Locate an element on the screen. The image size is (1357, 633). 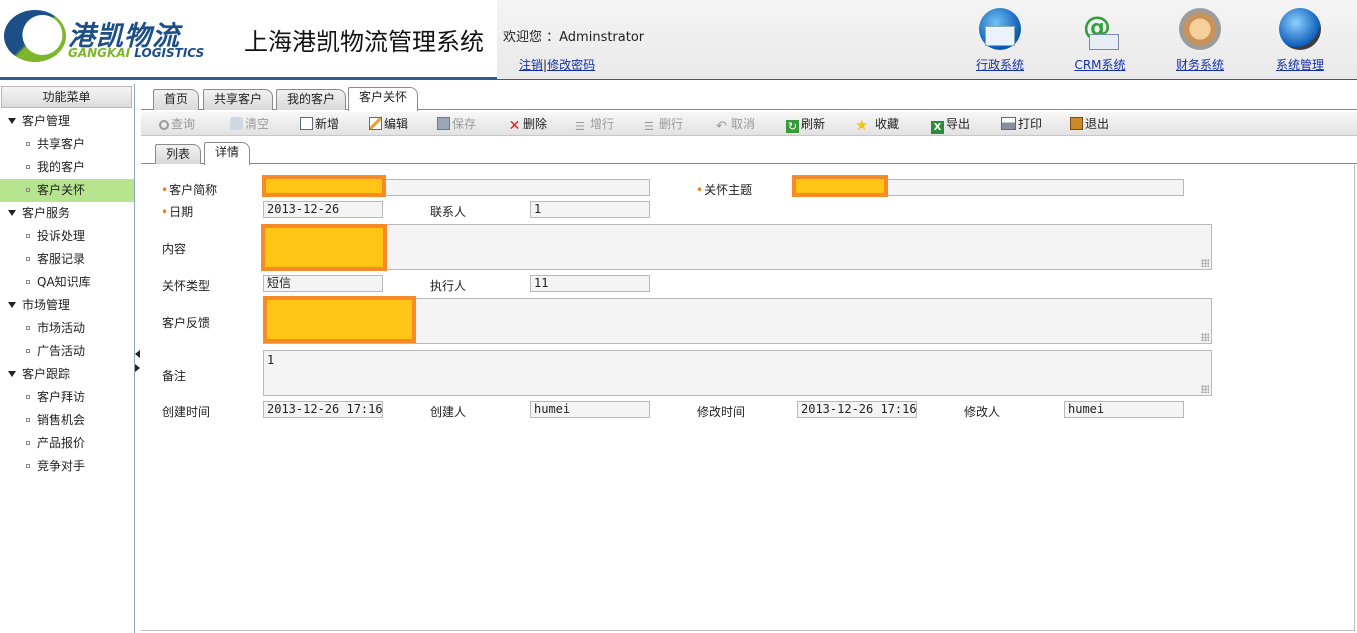
exit-button: 退出 is located at coordinates (1089, 124).